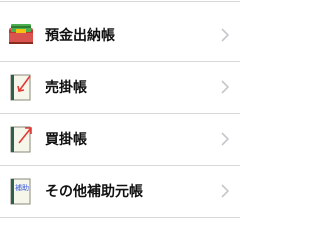  Describe the element at coordinates (20, 87) in the screenshot. I see `receivables-ledger-icon` at that location.